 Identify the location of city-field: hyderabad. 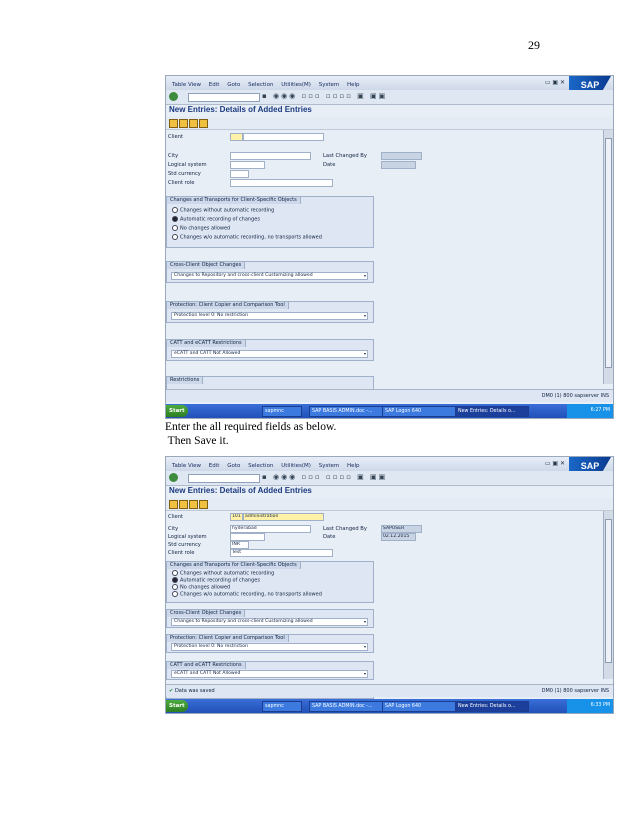
(270, 529).